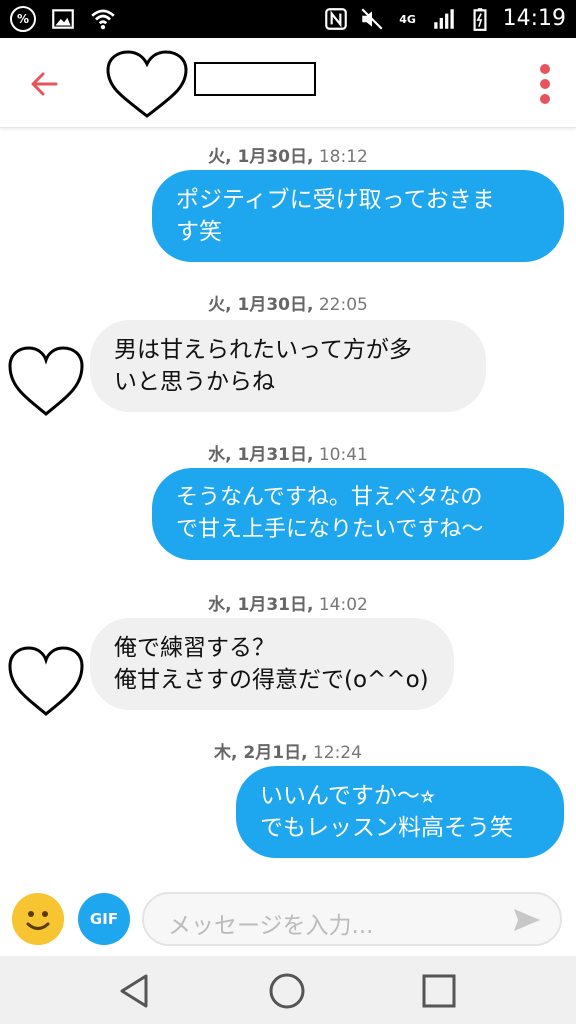  Describe the element at coordinates (288, 305) in the screenshot. I see `message-timestamp: 火, 1月30日, 22:05` at that location.